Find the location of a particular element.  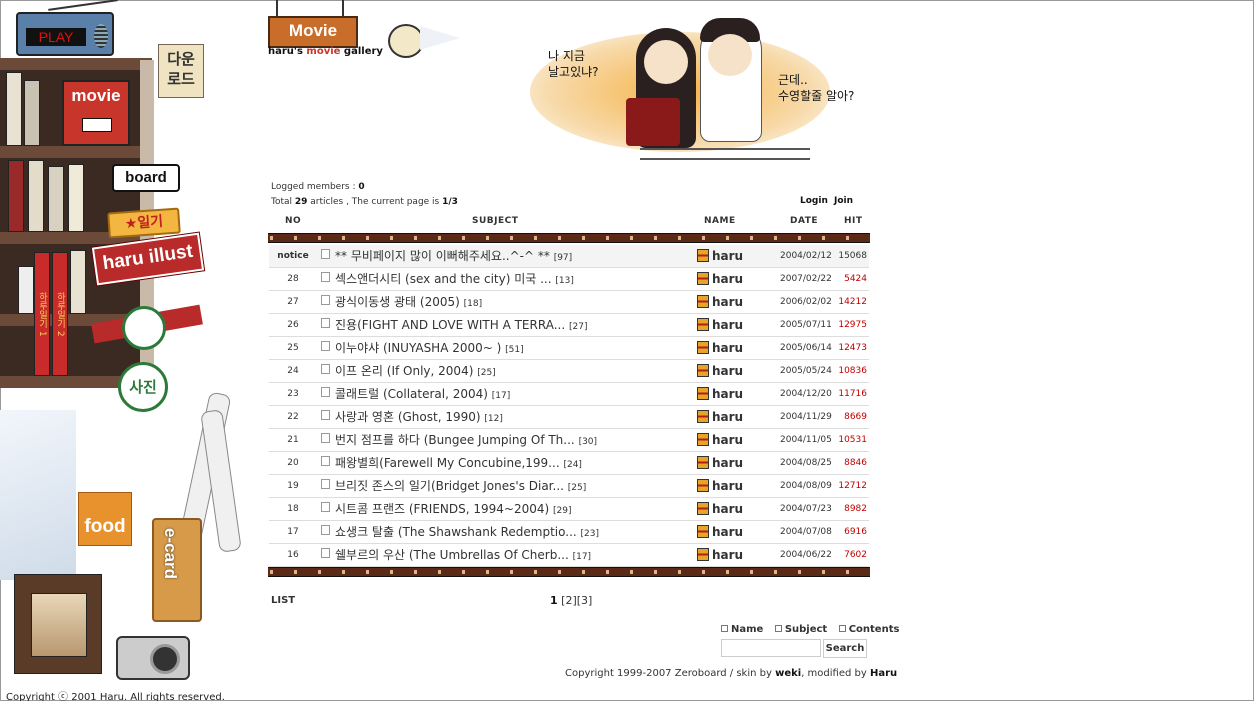

site-logo: Movie is located at coordinates (313, 32).